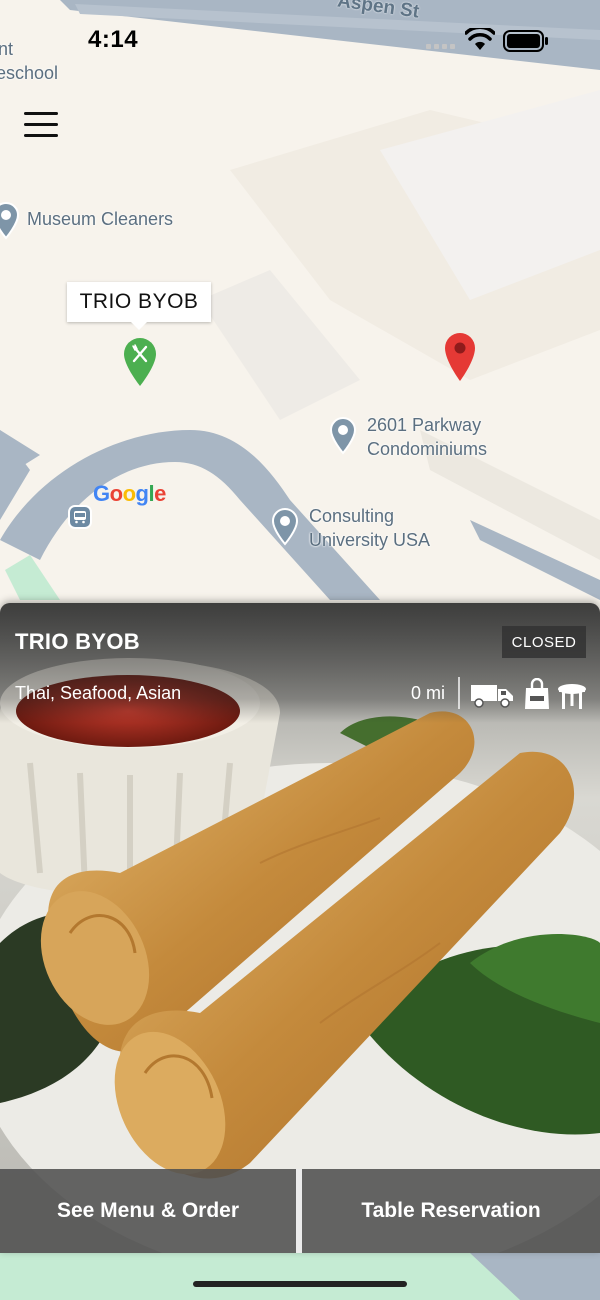 The image size is (600, 1300). Describe the element at coordinates (98, 693) in the screenshot. I see `cuisine-types: Thai, Seafood, Asian` at that location.